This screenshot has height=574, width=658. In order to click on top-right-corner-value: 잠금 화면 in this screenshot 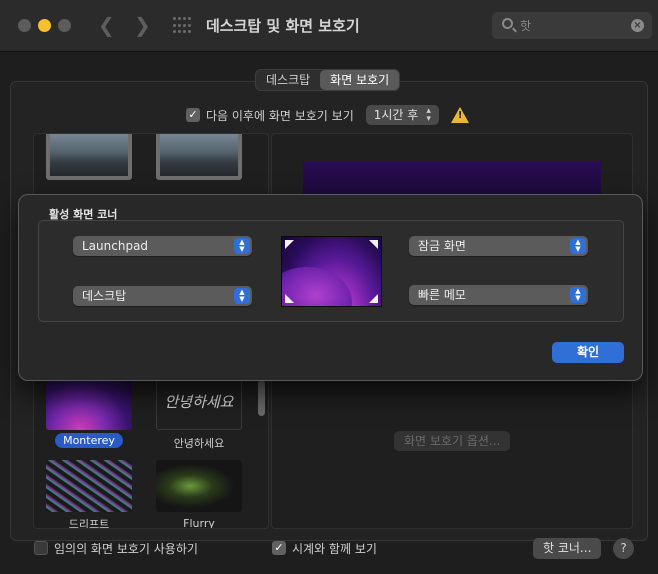, I will do `click(442, 246)`.